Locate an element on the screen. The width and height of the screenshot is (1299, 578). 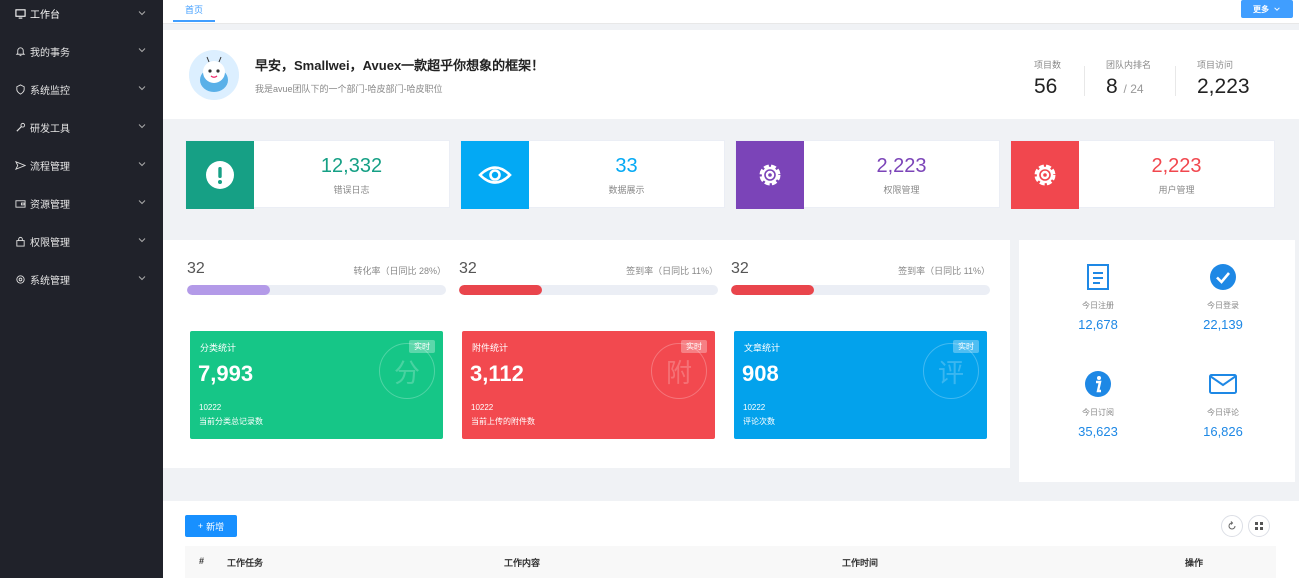
card-attachment-stats: 附 附件统计 实时 3,112 10222 当前上传的附件数 is located at coordinates (588, 385).